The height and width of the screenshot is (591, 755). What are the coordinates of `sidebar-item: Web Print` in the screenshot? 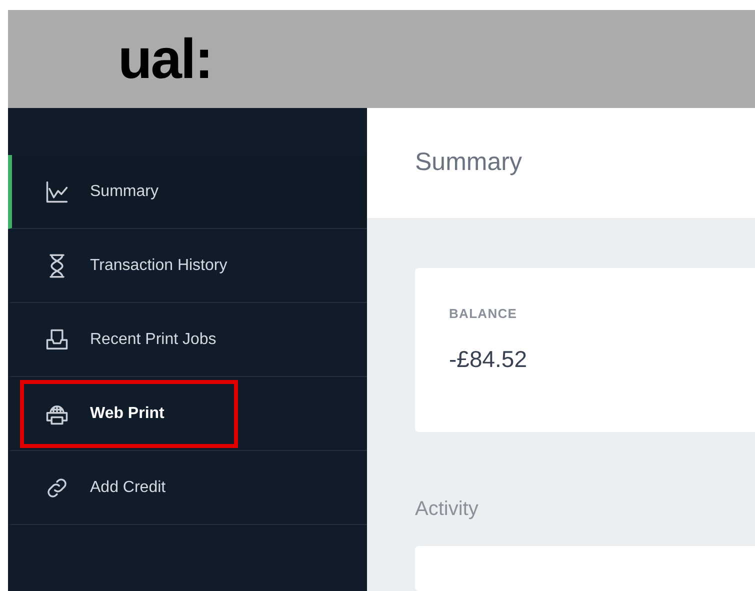 It's located at (187, 414).